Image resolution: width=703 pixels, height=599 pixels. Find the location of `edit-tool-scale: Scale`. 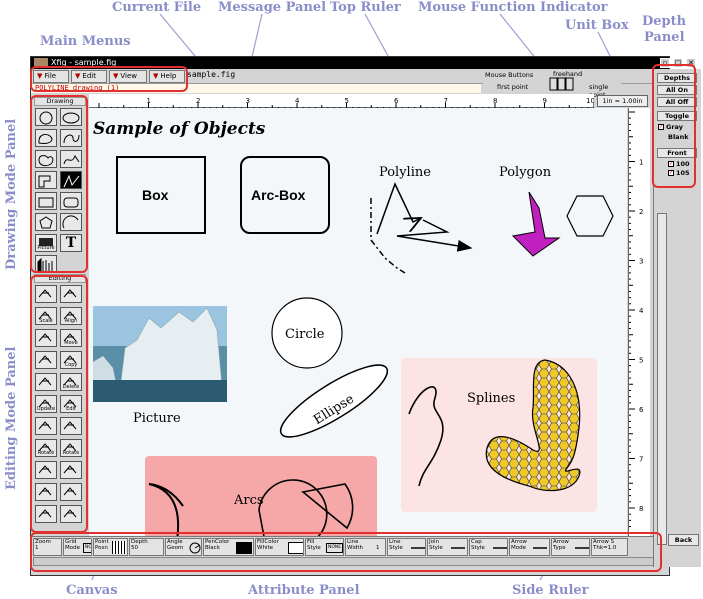

edit-tool-scale: Scale is located at coordinates (46, 316).